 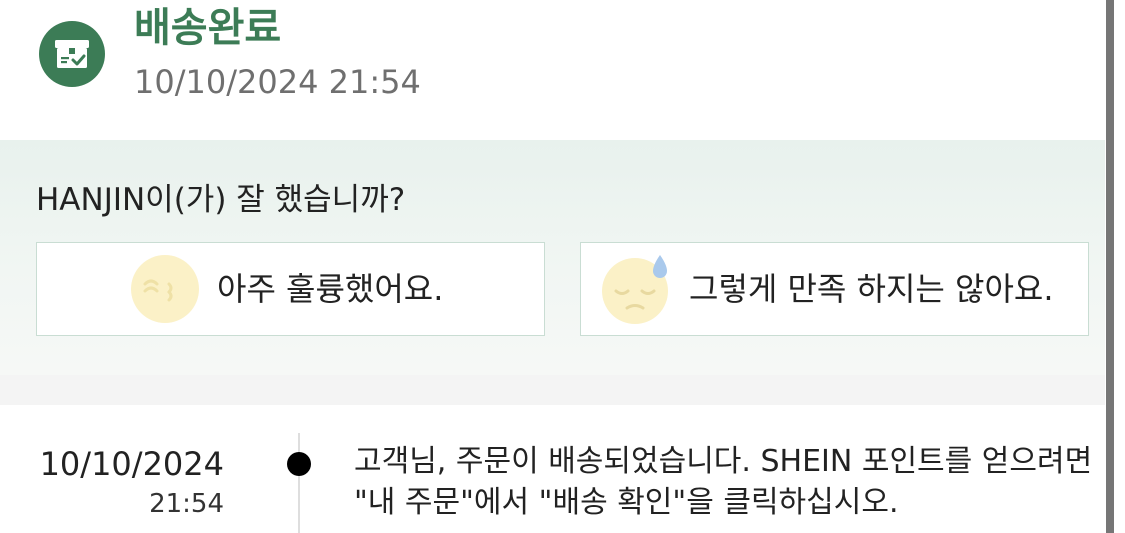 I want to click on section-divider, so click(x=552, y=390).